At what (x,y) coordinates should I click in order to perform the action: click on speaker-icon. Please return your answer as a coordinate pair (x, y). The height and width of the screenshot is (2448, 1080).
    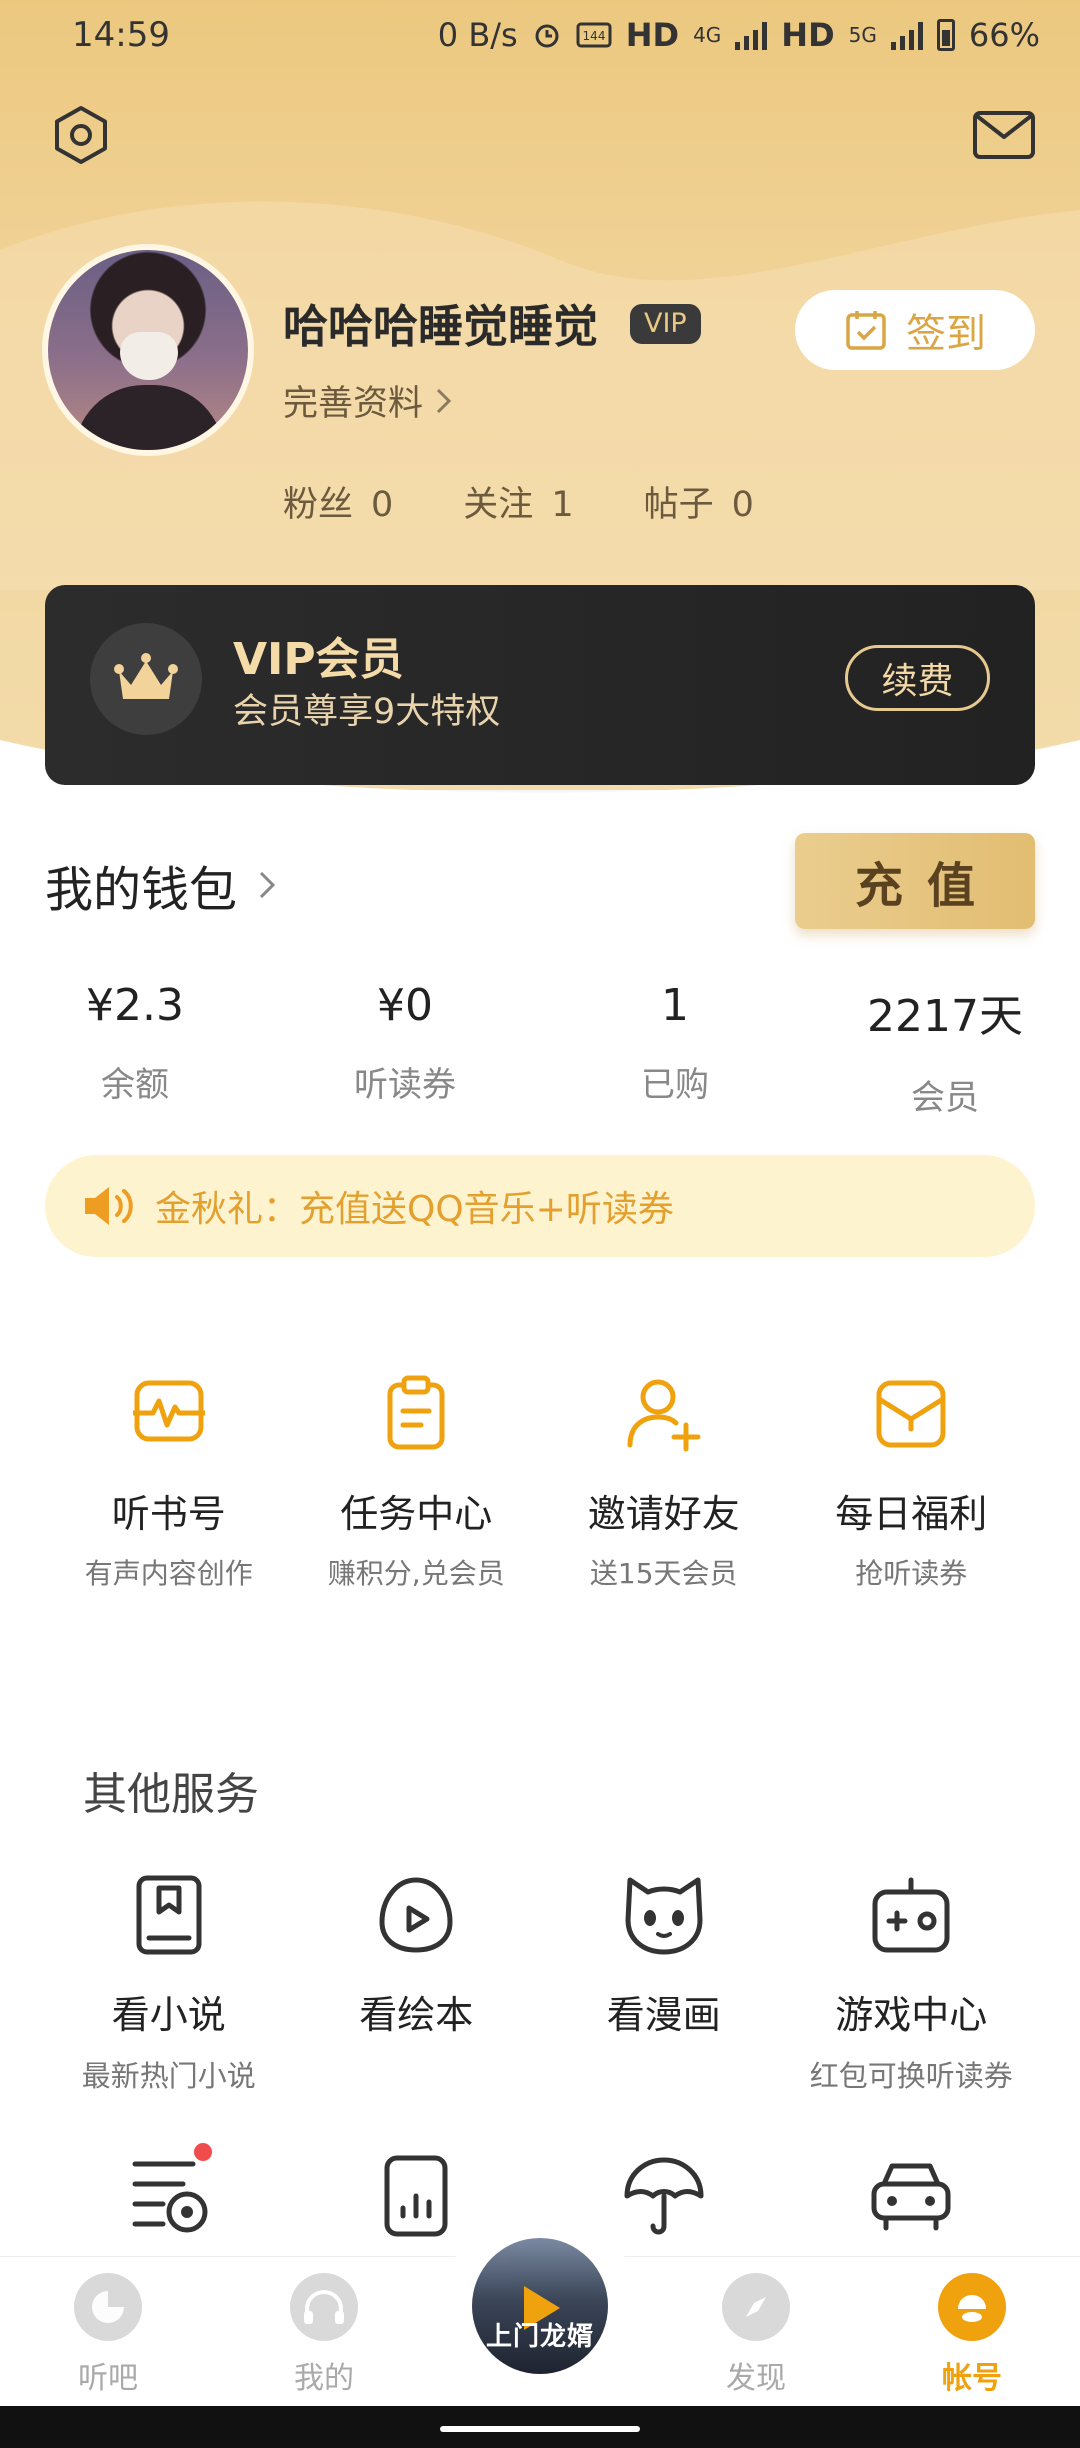
    Looking at the image, I should click on (109, 1206).